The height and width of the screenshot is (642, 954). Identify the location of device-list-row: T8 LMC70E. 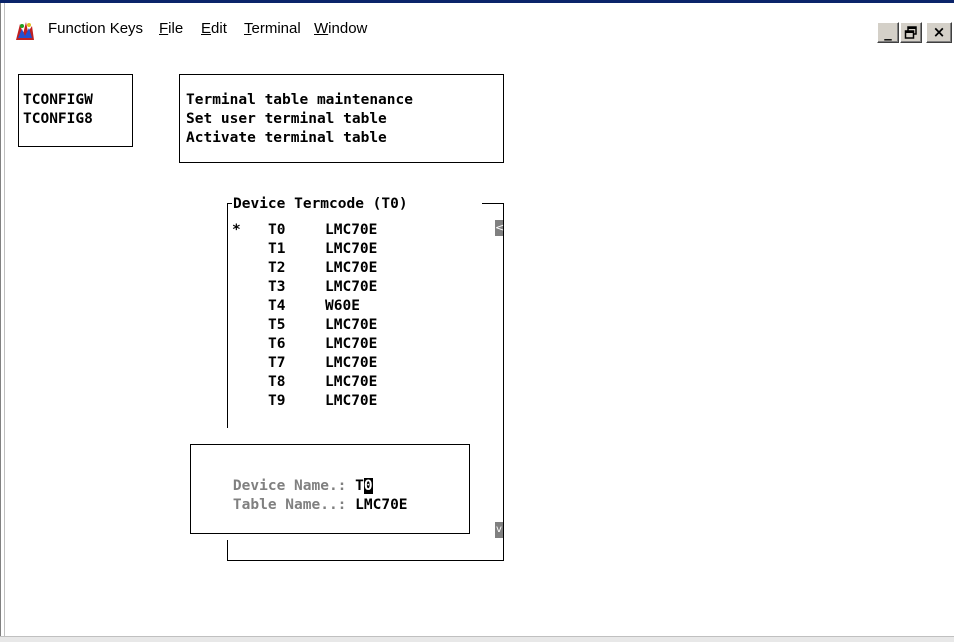
(359, 382).